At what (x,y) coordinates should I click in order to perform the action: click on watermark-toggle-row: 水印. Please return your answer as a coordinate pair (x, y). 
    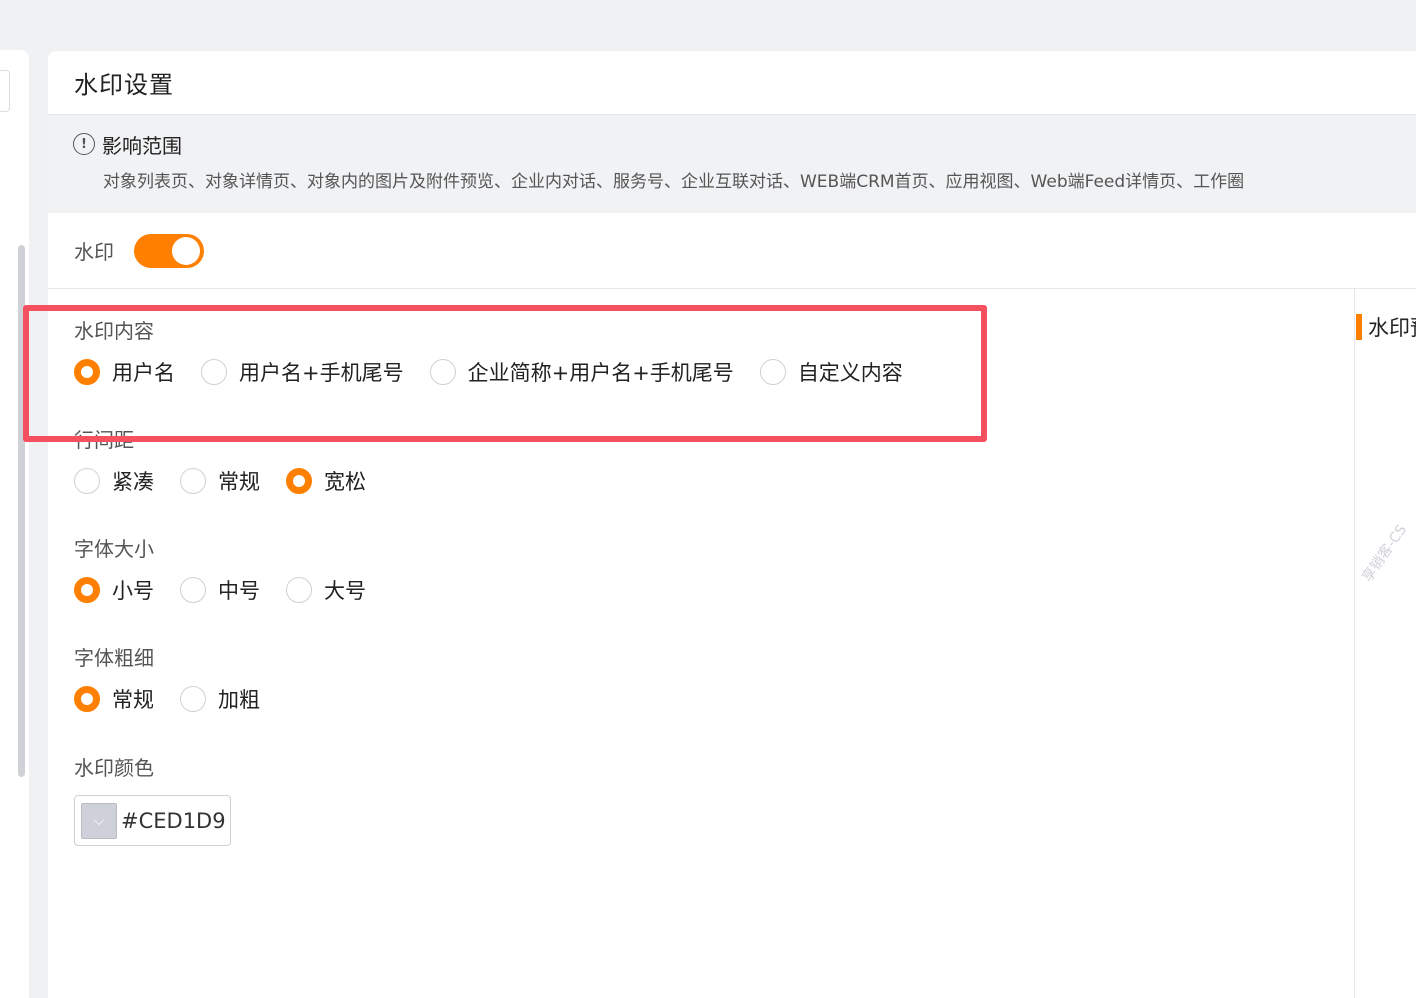
    Looking at the image, I should click on (732, 251).